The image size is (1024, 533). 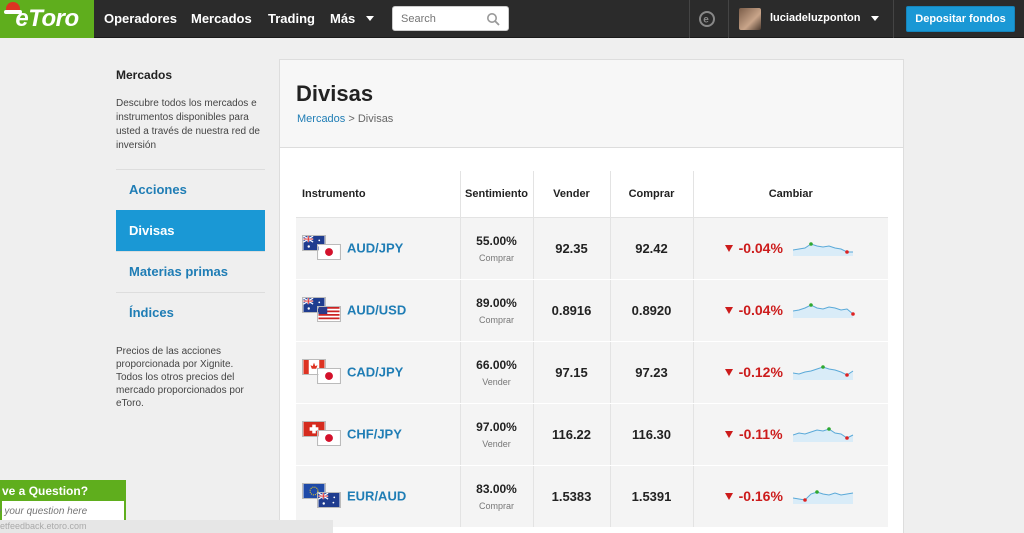 I want to click on flag-au-icon, so click(x=329, y=500).